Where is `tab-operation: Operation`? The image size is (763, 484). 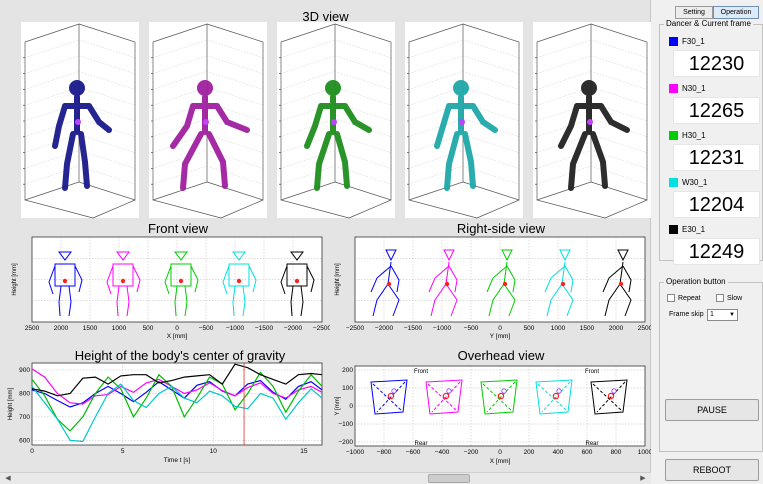
tab-operation: Operation is located at coordinates (736, 12).